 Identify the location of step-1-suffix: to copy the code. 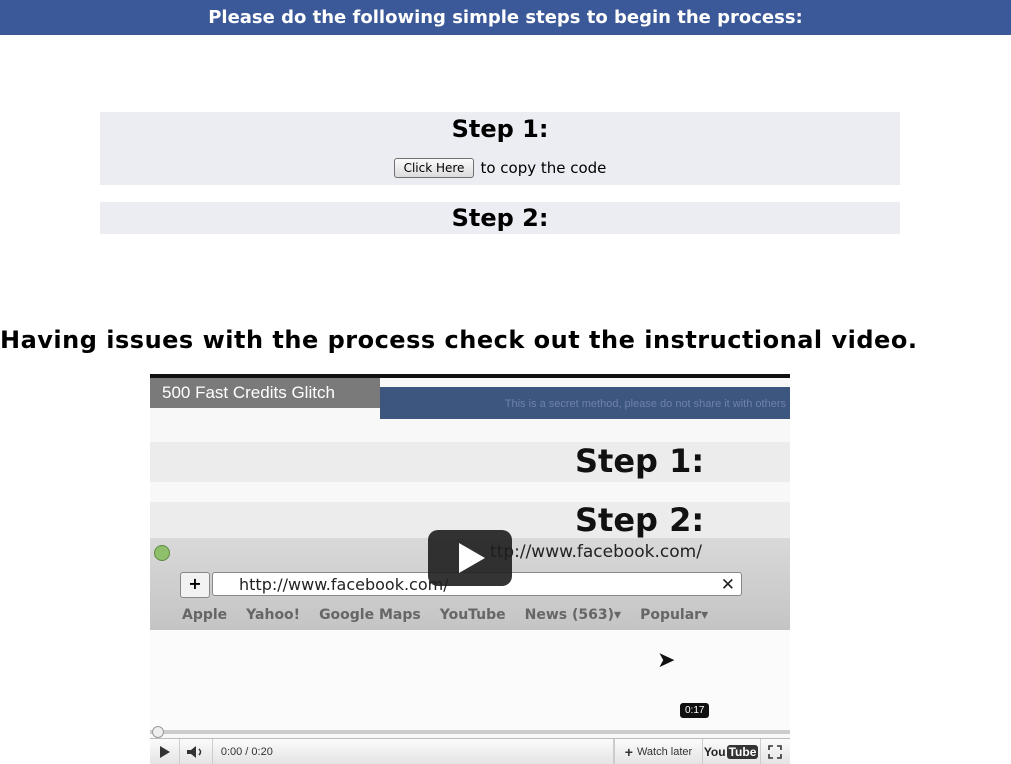
(543, 168).